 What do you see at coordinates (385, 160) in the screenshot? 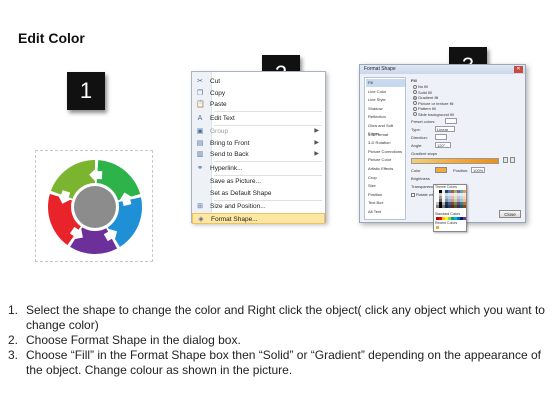
I see `category-picture-color: Picture Color` at bounding box center [385, 160].